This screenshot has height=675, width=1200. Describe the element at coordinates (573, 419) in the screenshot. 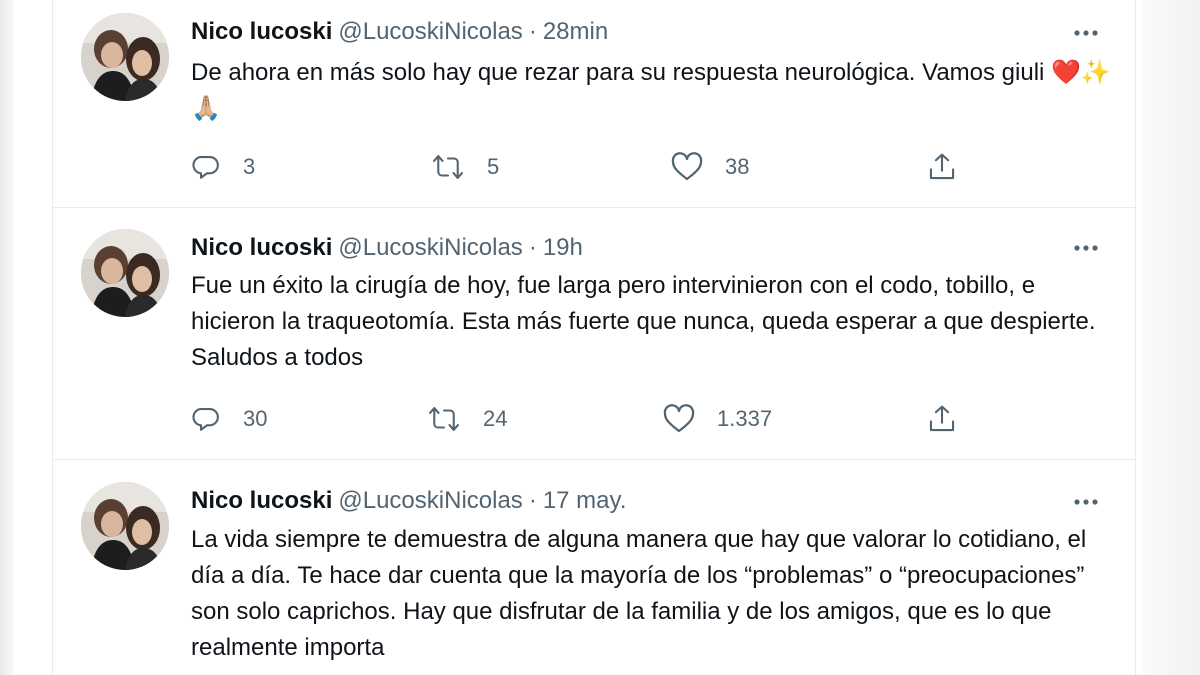

I see `tweet-actions: 30 24 1.337` at that location.